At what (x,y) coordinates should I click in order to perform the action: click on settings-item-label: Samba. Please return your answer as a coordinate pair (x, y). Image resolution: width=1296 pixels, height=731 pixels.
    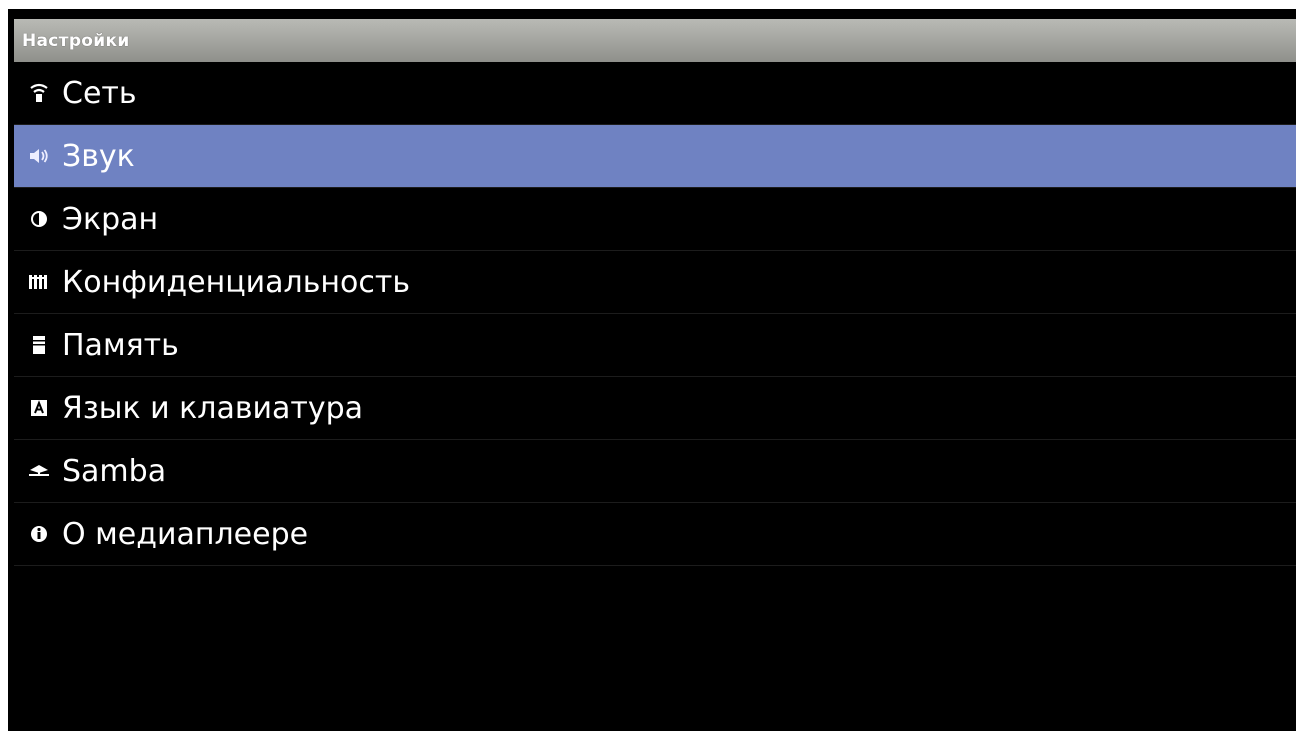
    Looking at the image, I should click on (114, 471).